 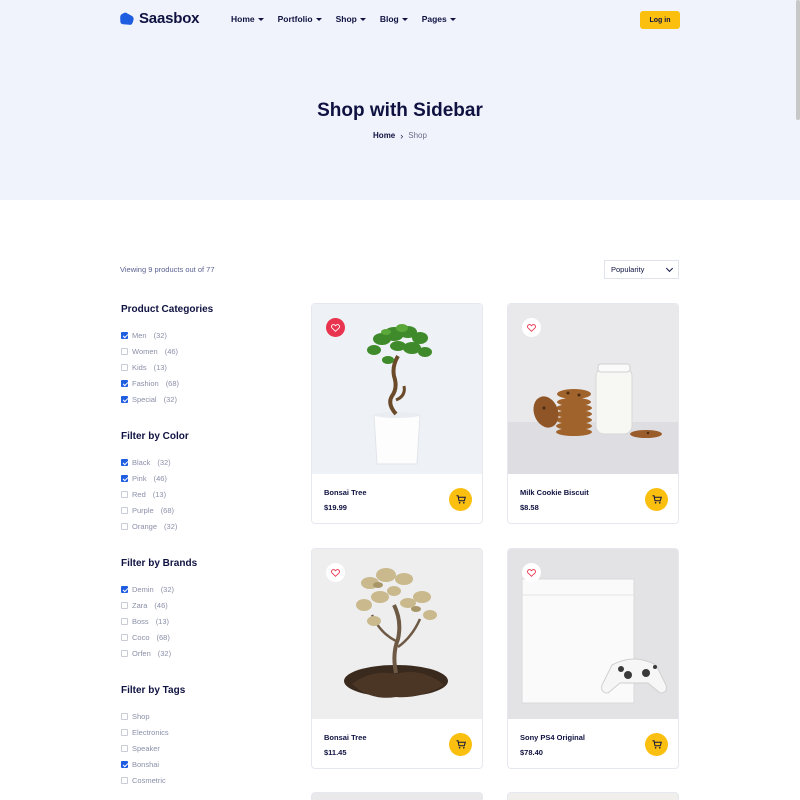 I want to click on filter-option: Electronics, so click(x=201, y=732).